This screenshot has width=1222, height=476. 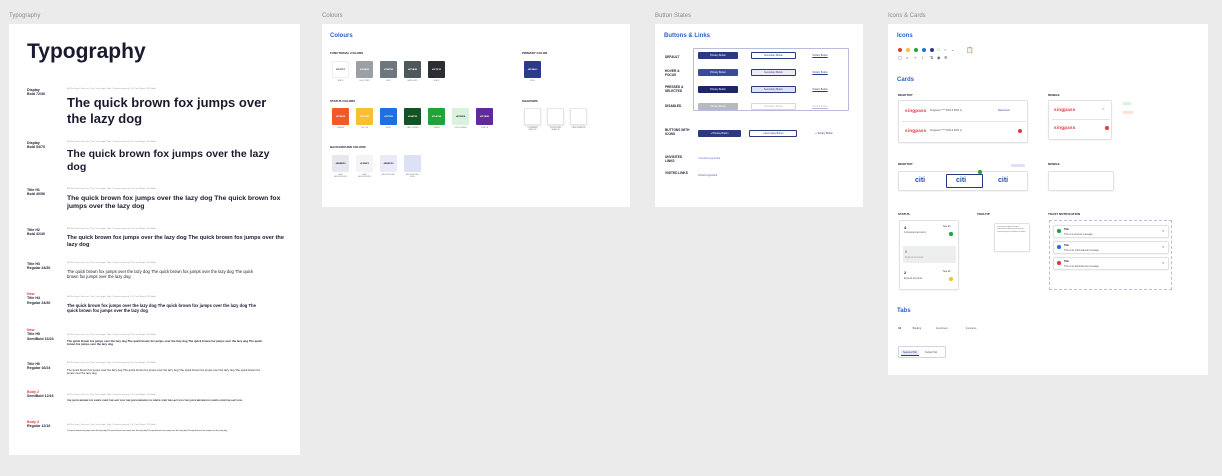 What do you see at coordinates (773, 72) in the screenshot?
I see `secondary-button-hover: Secondary Button` at bounding box center [773, 72].